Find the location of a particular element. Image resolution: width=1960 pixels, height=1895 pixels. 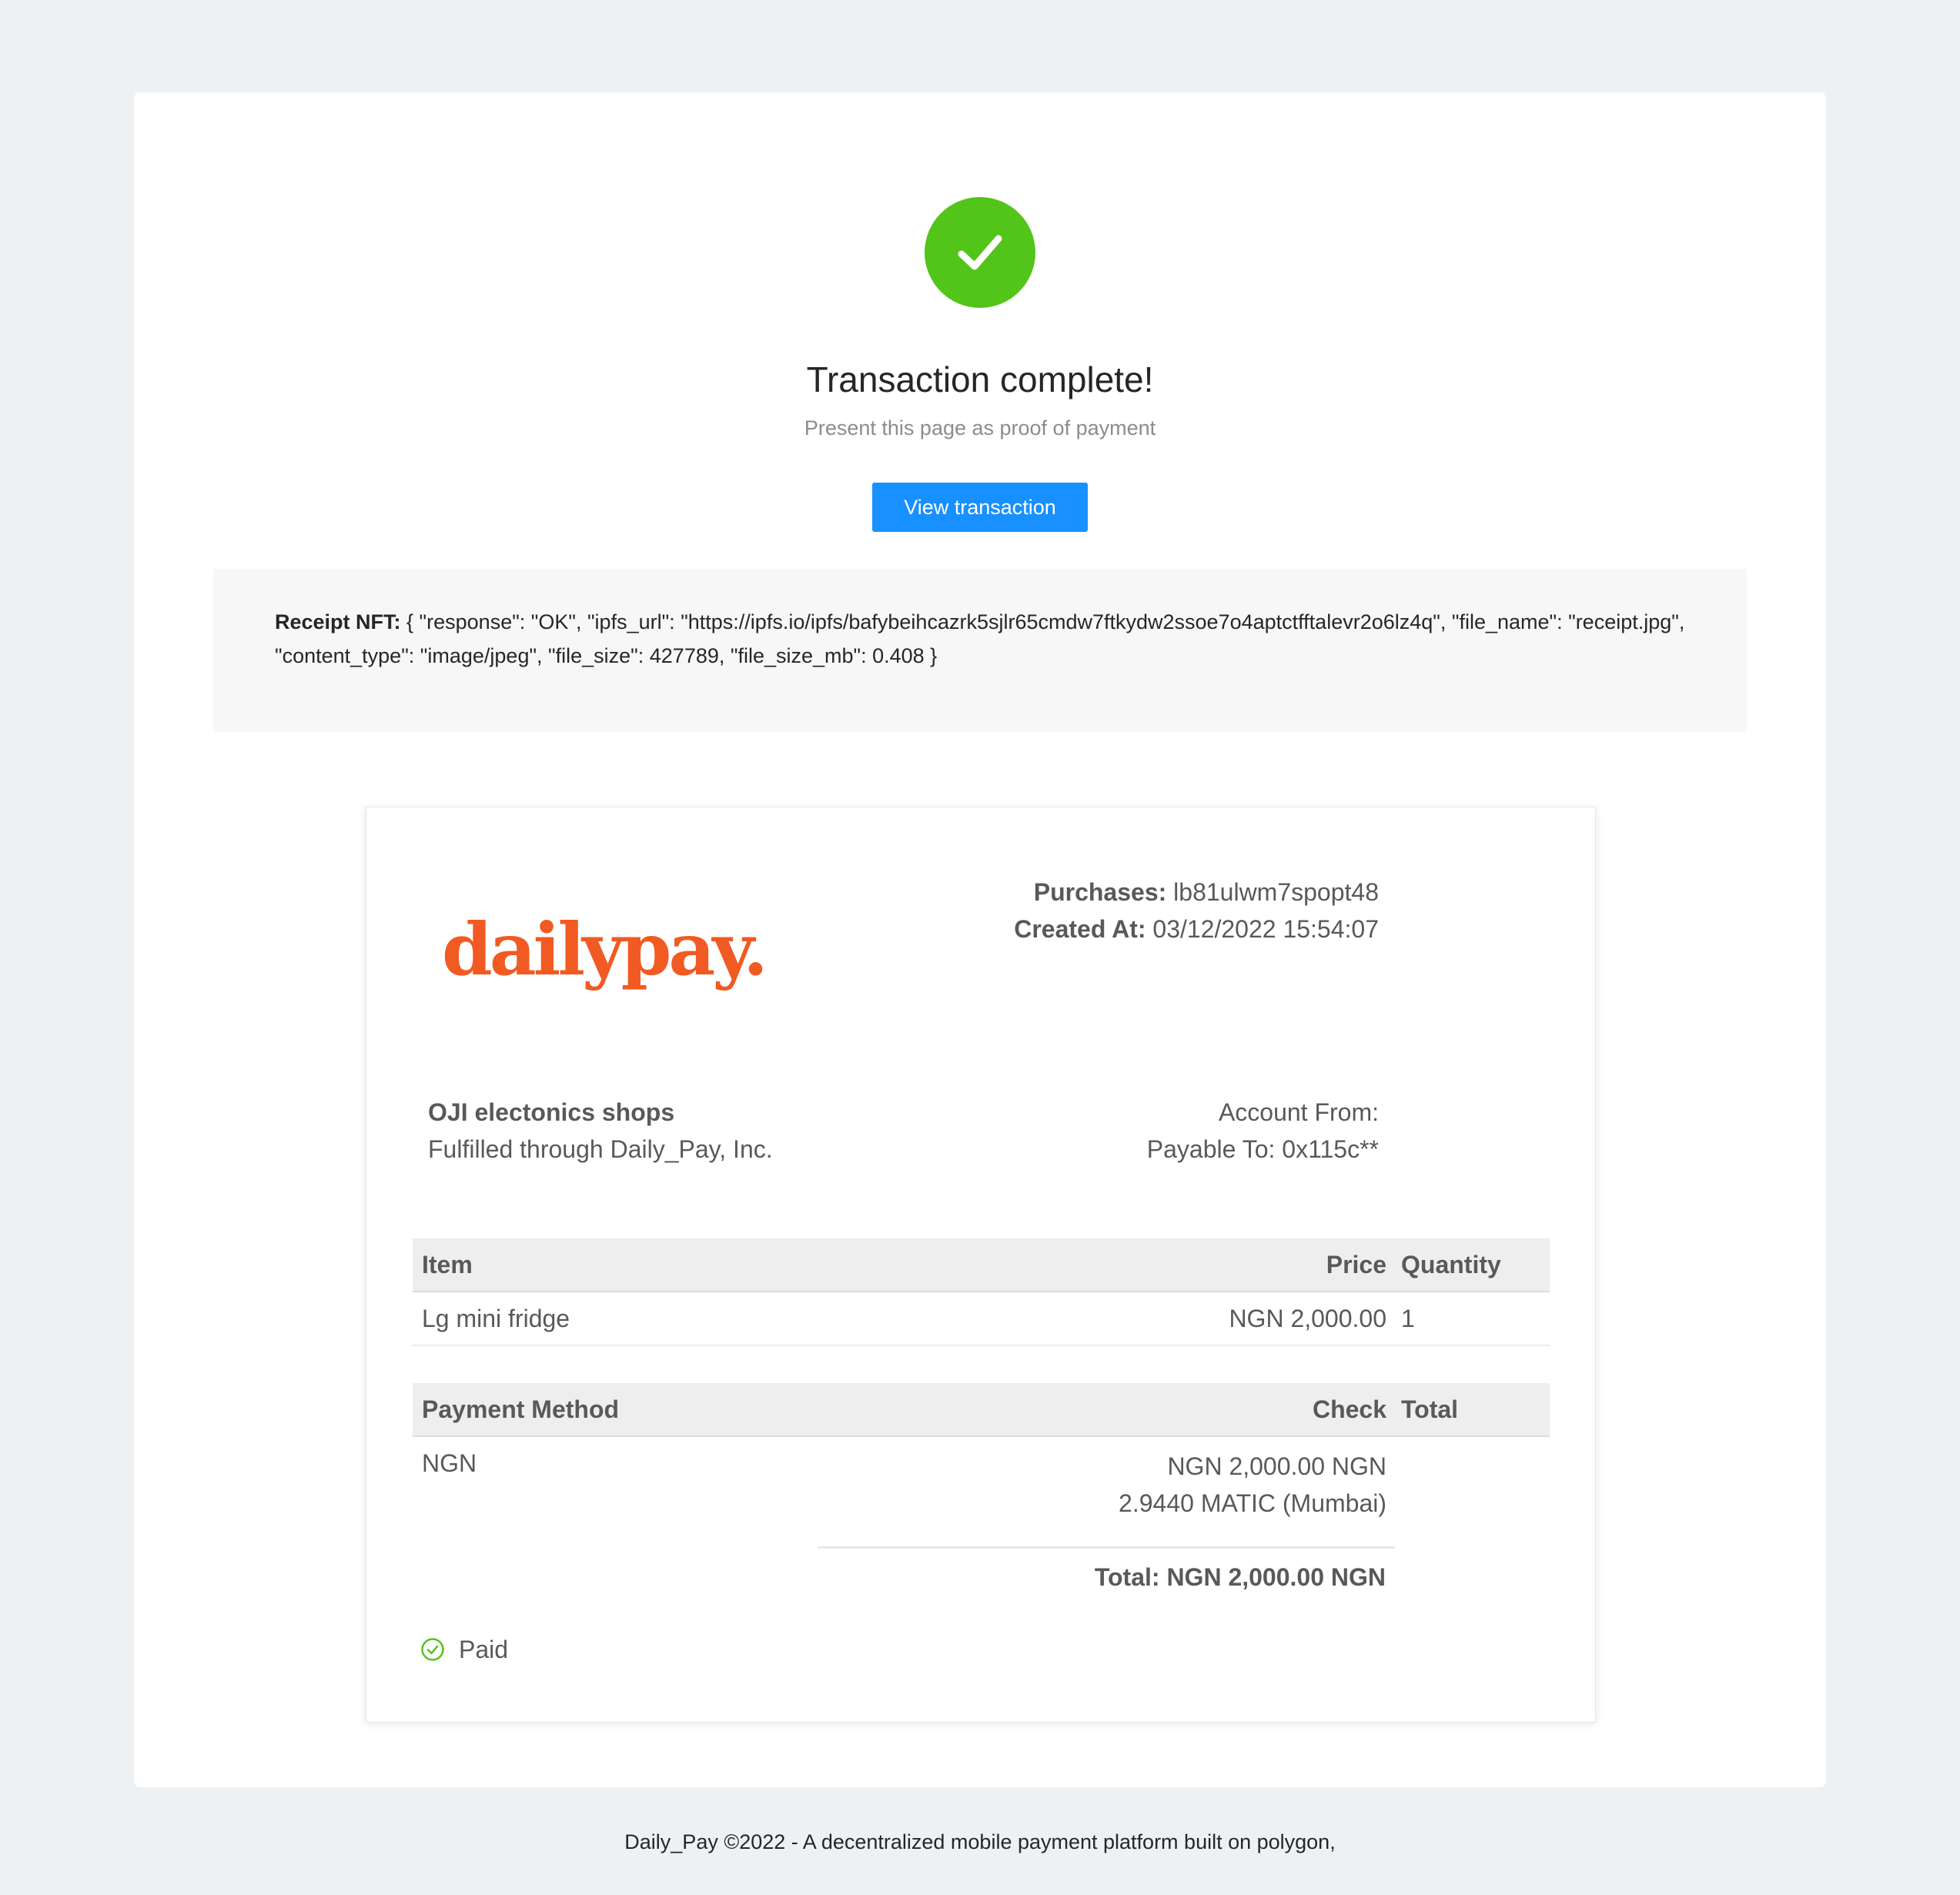

created-at-line: Created At: 03/12/2022 15:54:07 is located at coordinates (1196, 930).